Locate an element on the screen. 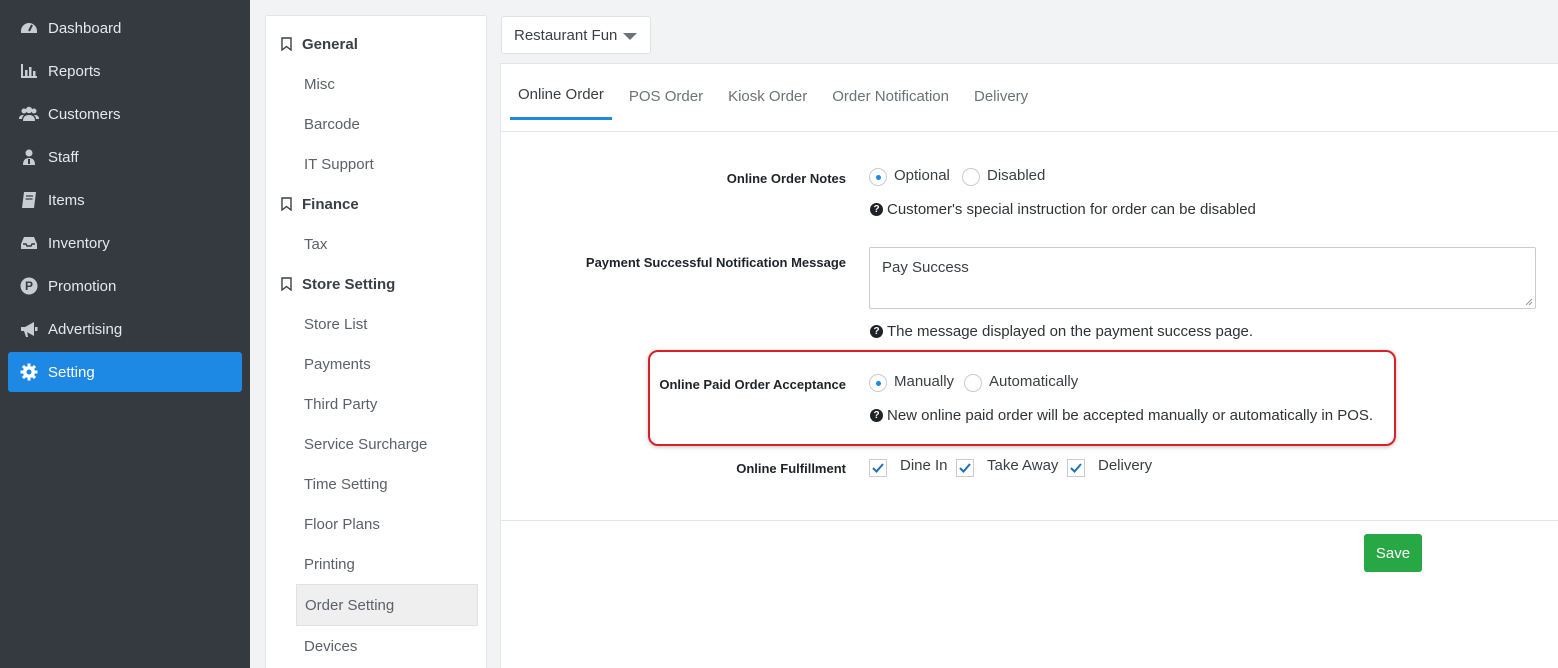  save-button: Save is located at coordinates (1393, 553).